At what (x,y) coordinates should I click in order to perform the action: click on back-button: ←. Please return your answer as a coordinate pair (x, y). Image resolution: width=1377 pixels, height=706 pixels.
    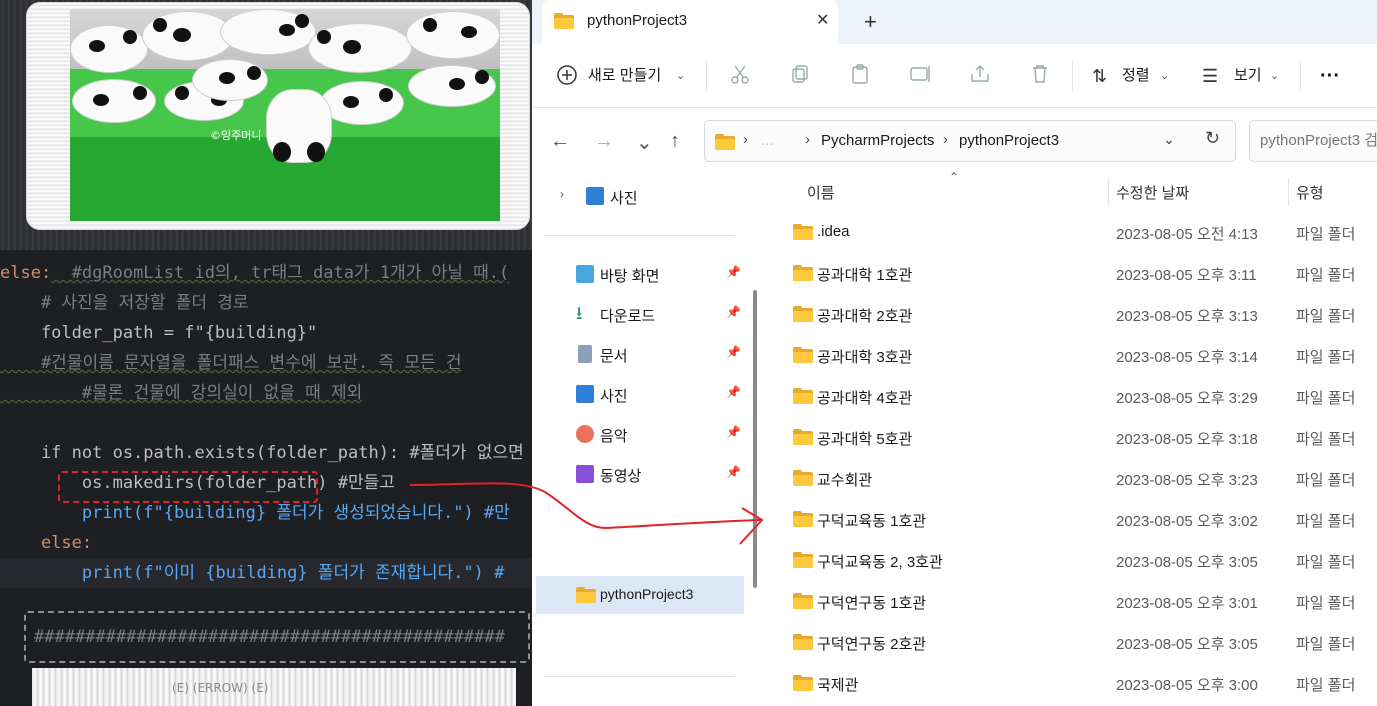
    Looking at the image, I should click on (560, 141).